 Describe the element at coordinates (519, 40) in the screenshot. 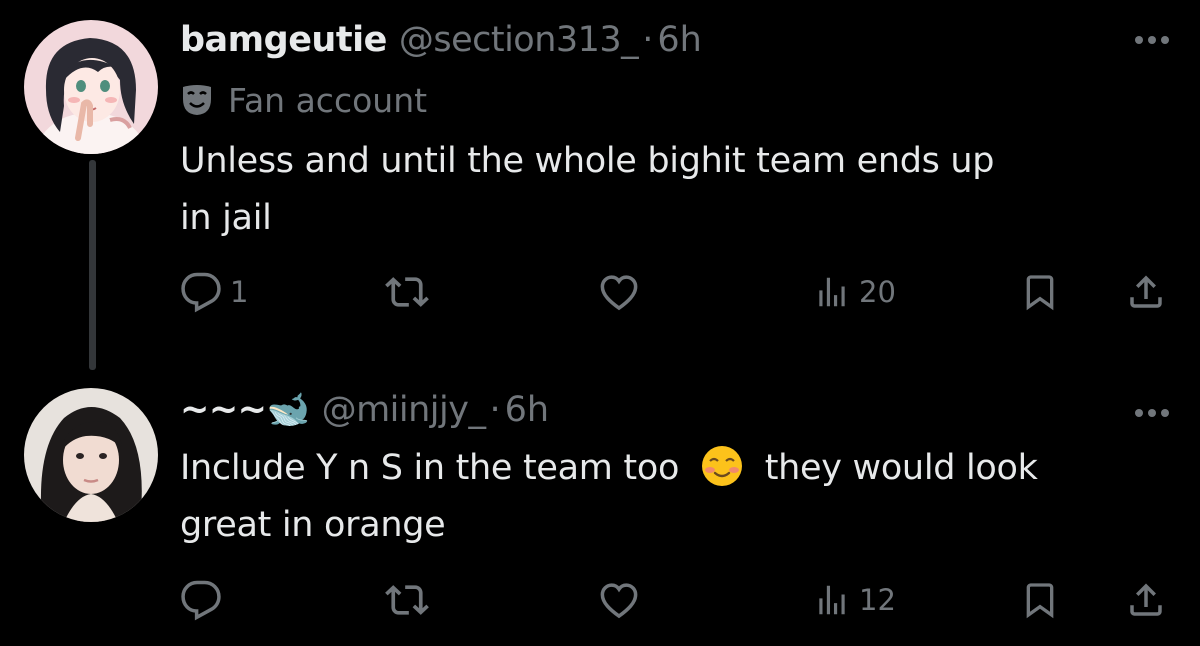

I see `handle: @section313_` at that location.